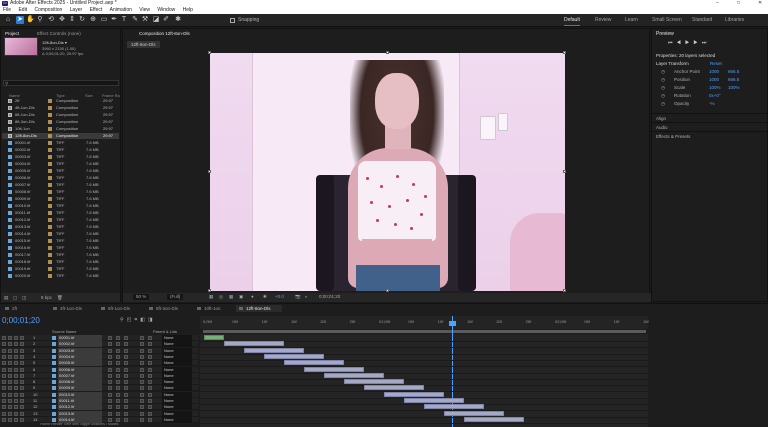 The width and height of the screenshot is (768, 427). Describe the element at coordinates (603, 20) in the screenshot. I see `workspace-review: Review` at that location.